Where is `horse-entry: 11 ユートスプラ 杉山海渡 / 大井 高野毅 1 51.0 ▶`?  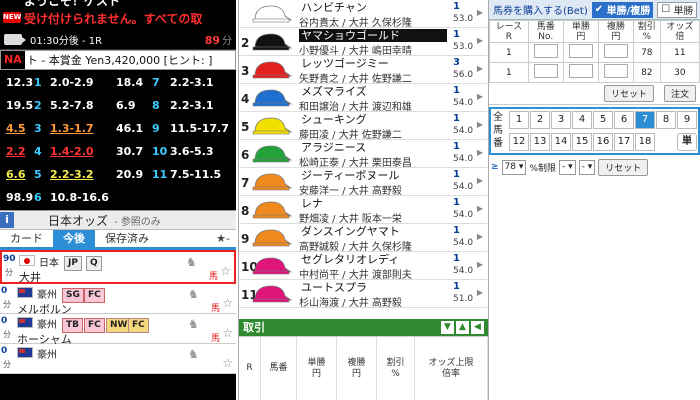 horse-entry: 11 ユートスプラ 杉山海渡 / 大井 高野毅 1 51.0 ▶ is located at coordinates (363, 294).